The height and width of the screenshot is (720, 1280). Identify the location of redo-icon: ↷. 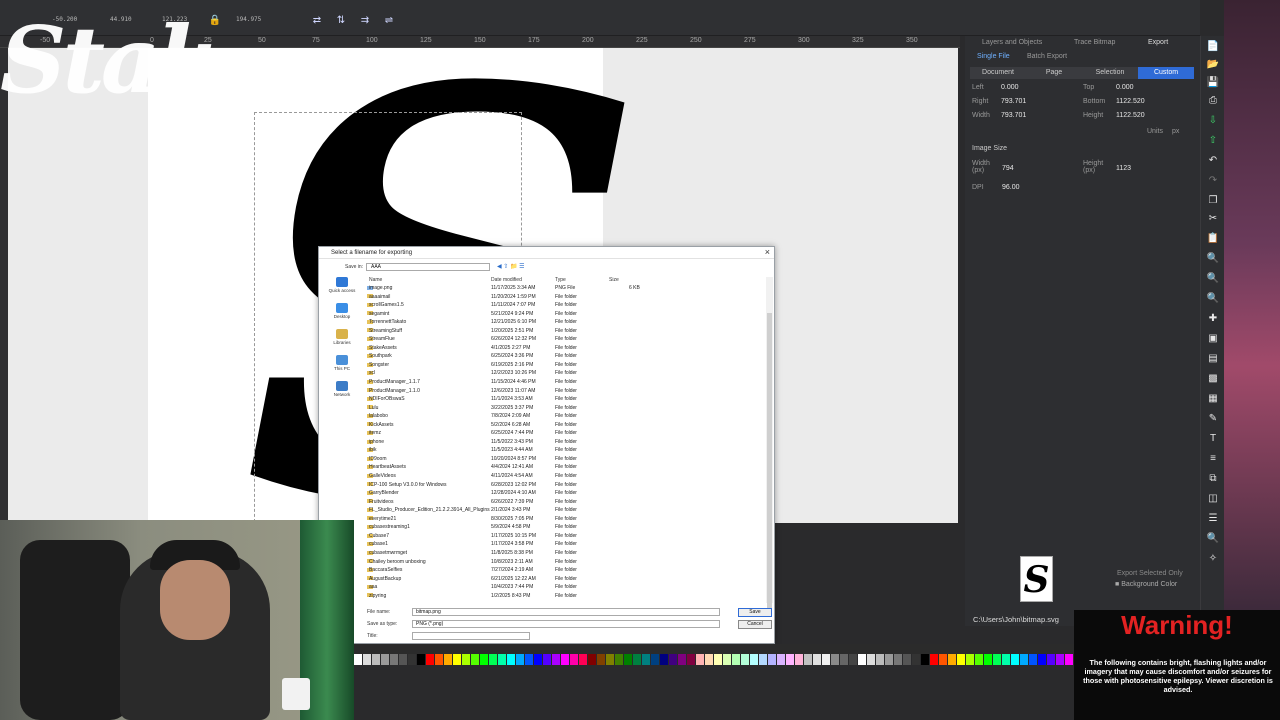
(1213, 181).